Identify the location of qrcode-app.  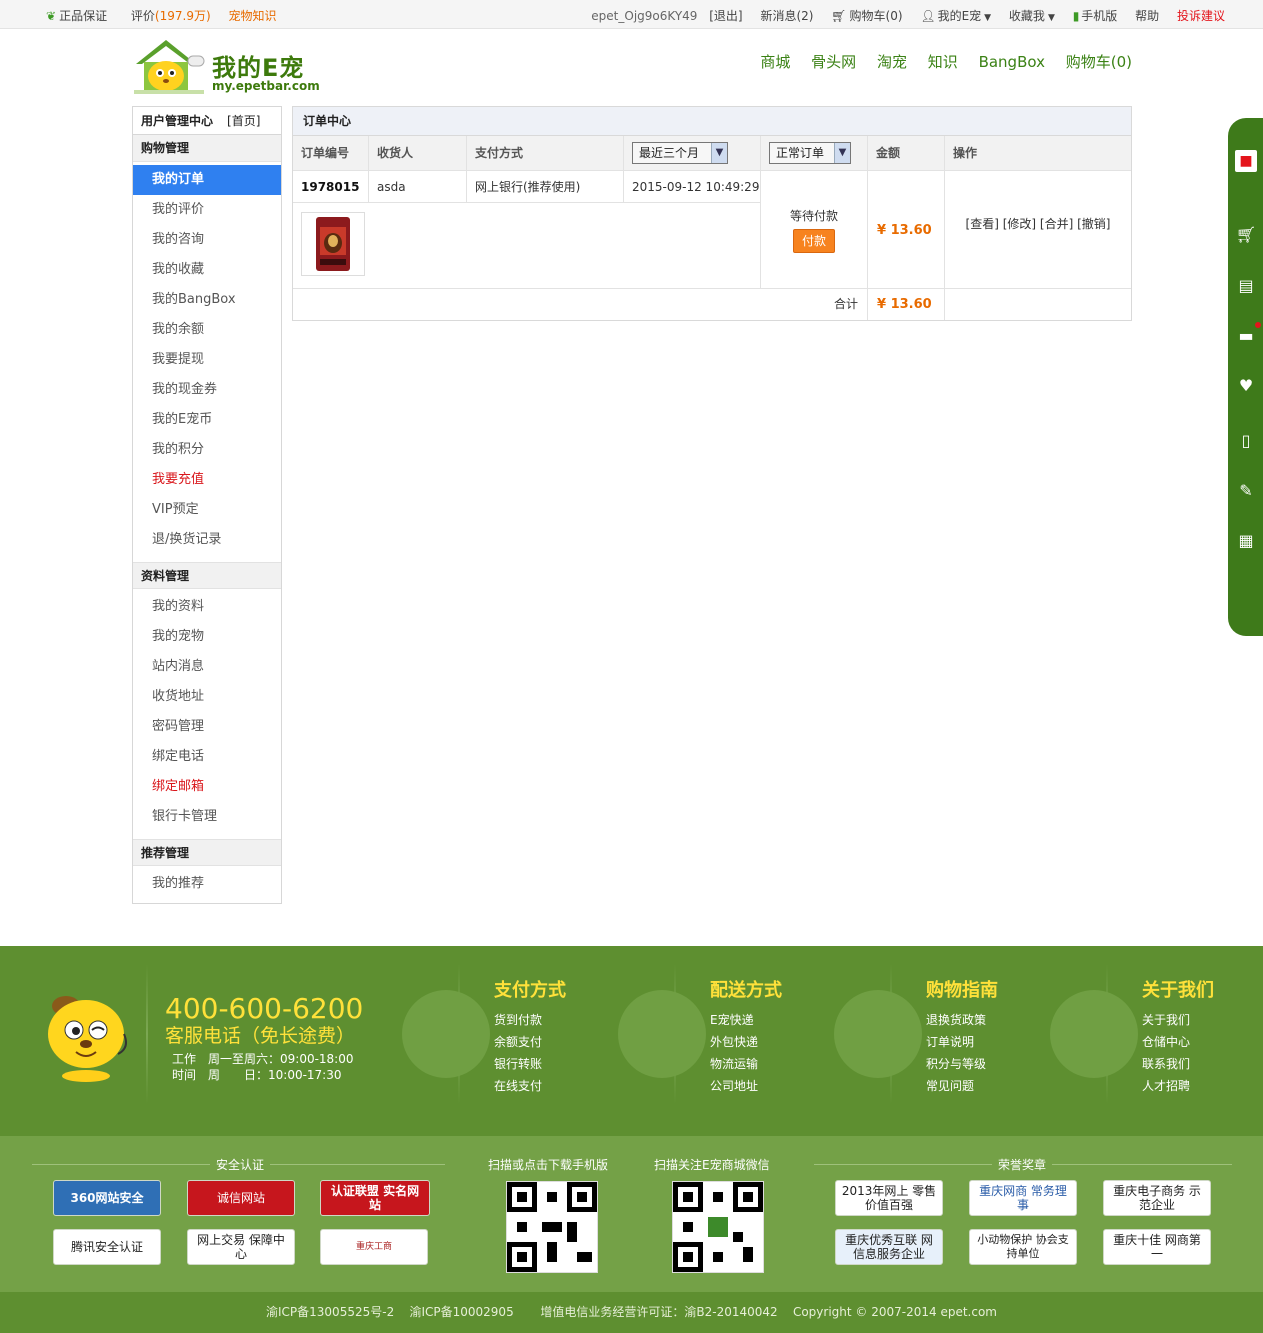
(552, 1227).